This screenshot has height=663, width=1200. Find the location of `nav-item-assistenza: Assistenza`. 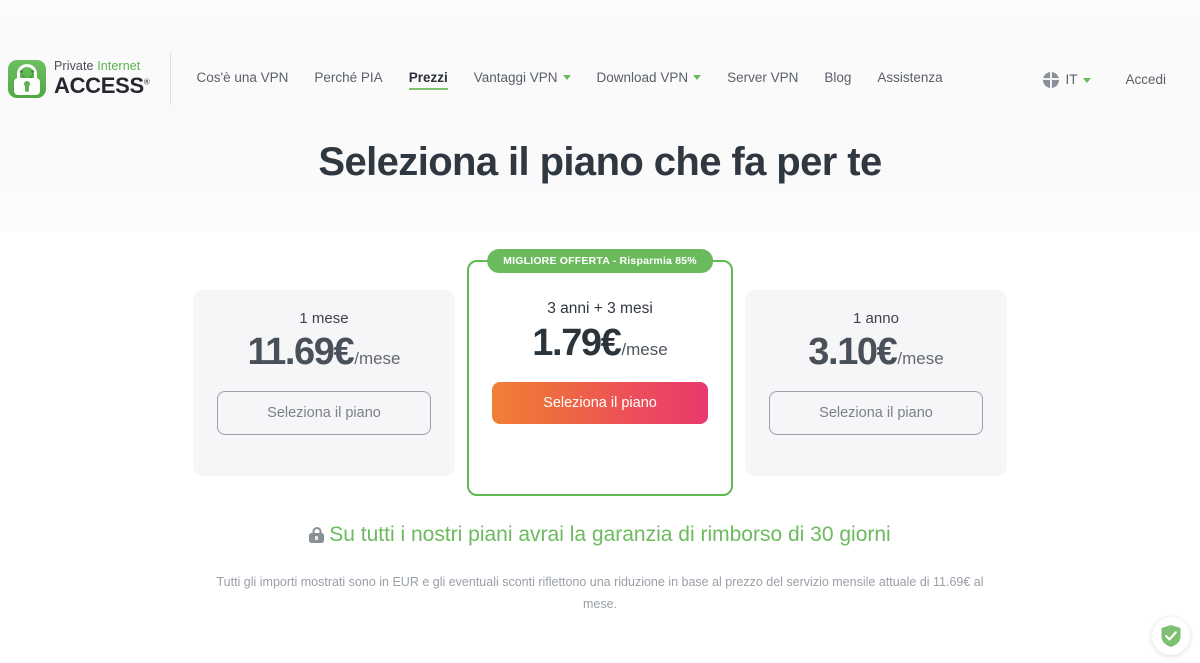

nav-item-assistenza: Assistenza is located at coordinates (909, 80).